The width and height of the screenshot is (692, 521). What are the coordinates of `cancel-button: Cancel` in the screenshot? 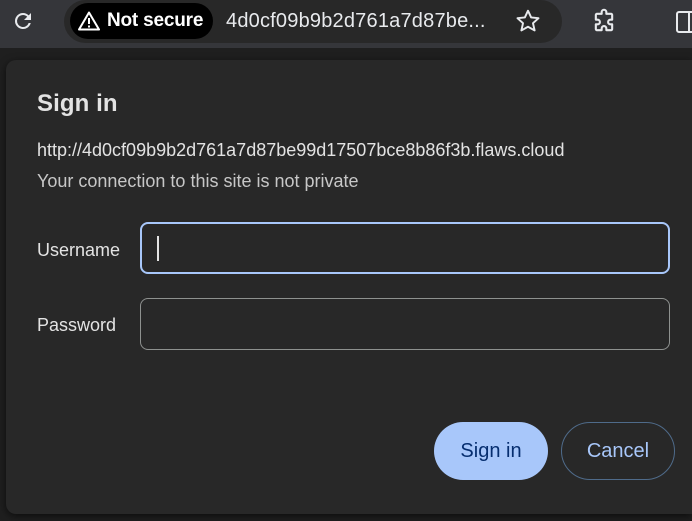 It's located at (618, 451).